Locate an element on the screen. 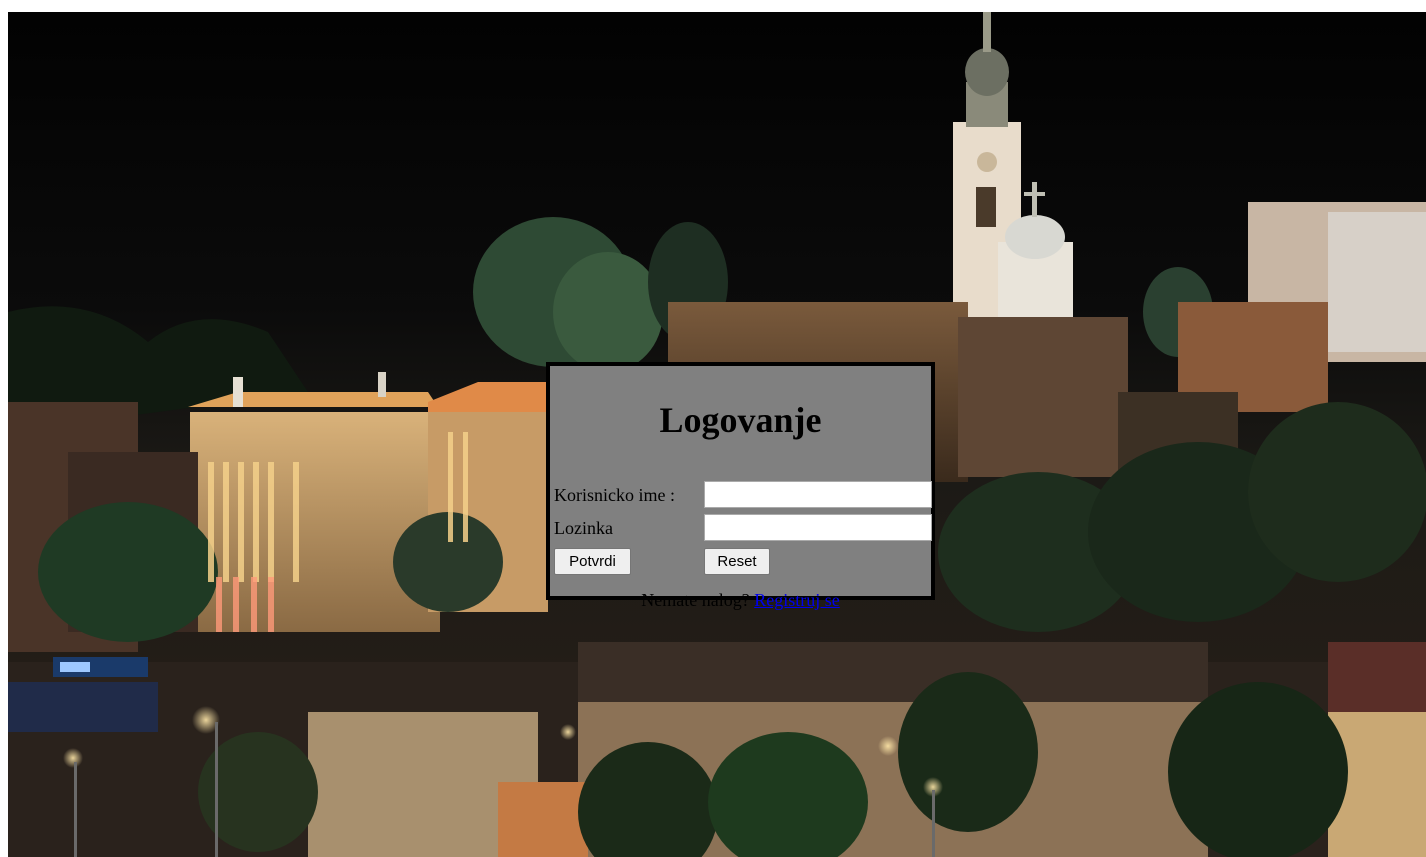 The width and height of the screenshot is (1426, 857). no-account-text: Nemate nalog? is located at coordinates (695, 600).